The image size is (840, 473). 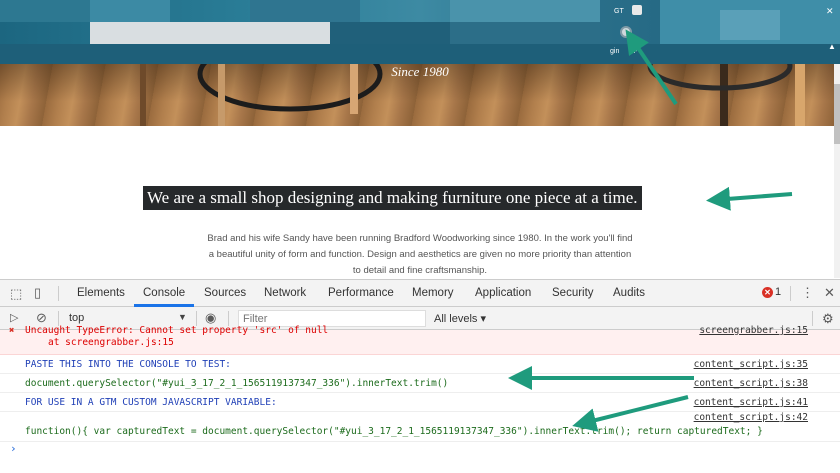 I want to click on tab-console: Console, so click(x=164, y=293).